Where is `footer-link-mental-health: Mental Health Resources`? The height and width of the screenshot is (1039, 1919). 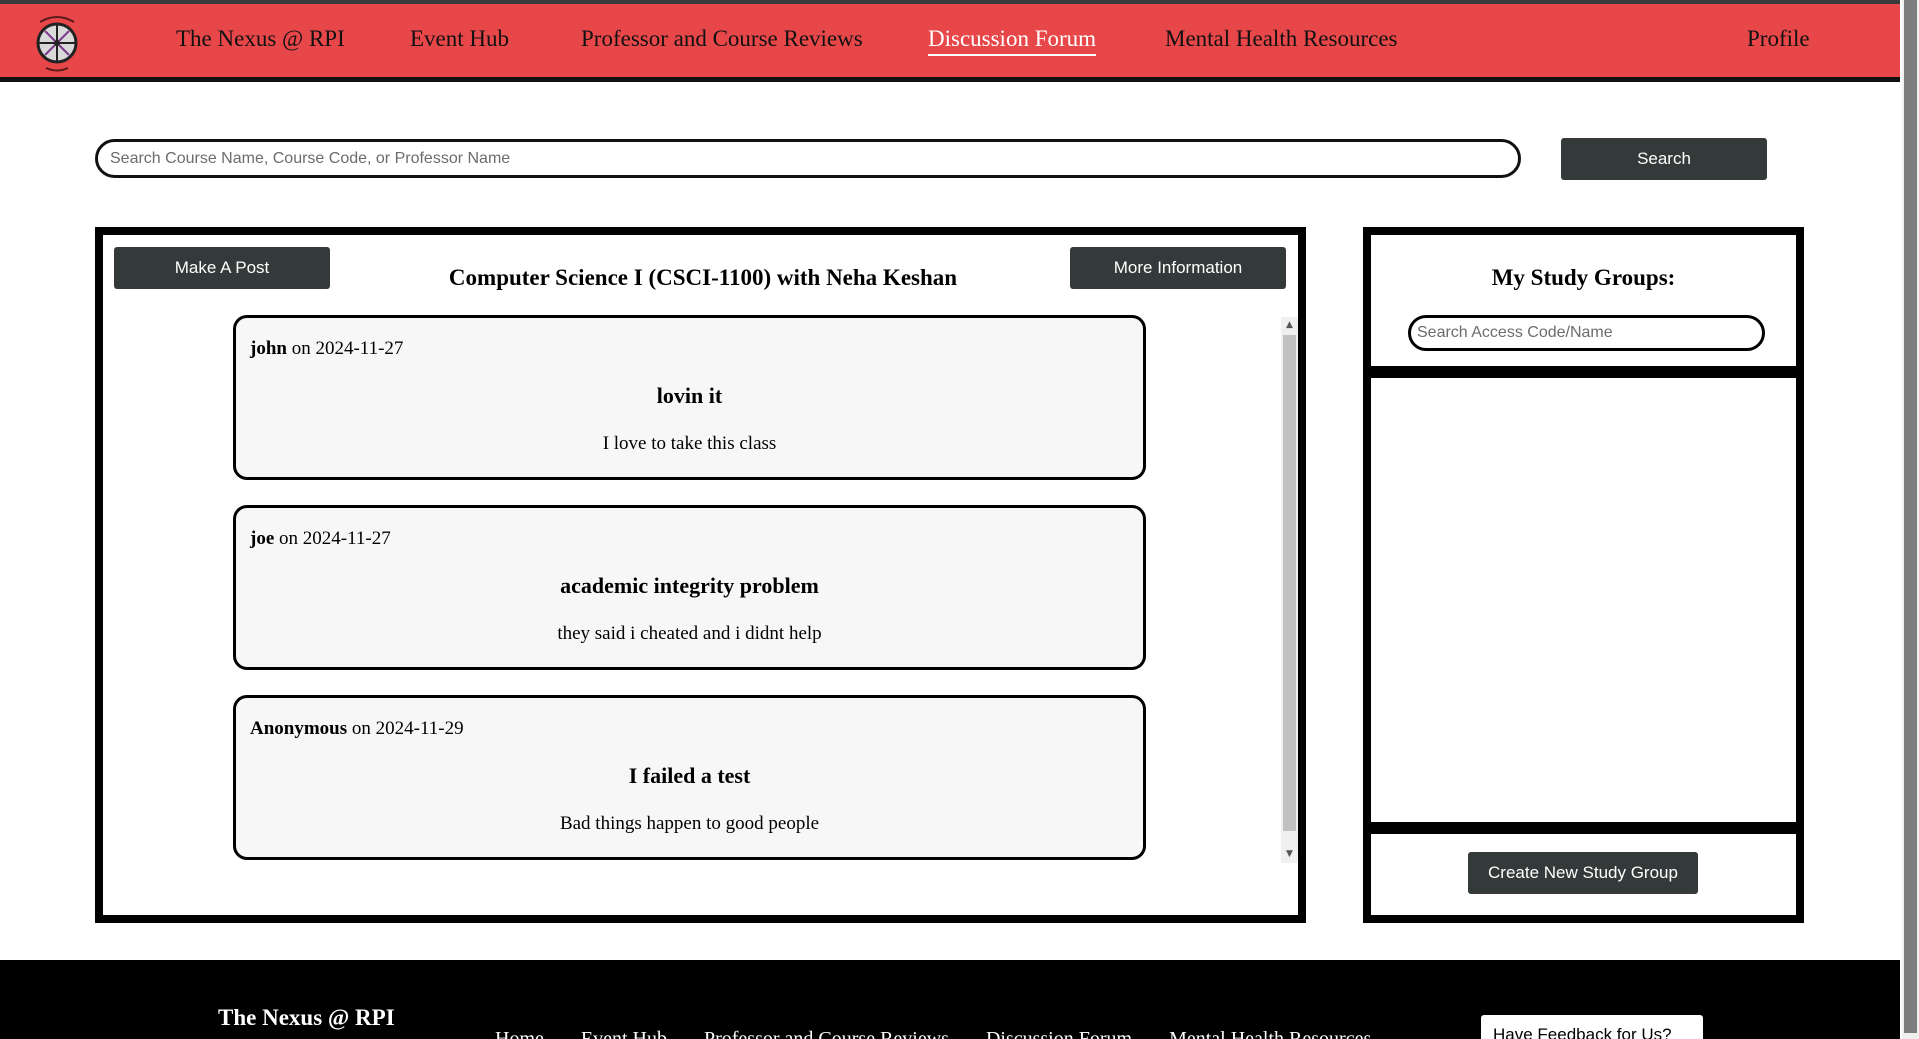
footer-link-mental-health: Mental Health Resources is located at coordinates (1270, 1033).